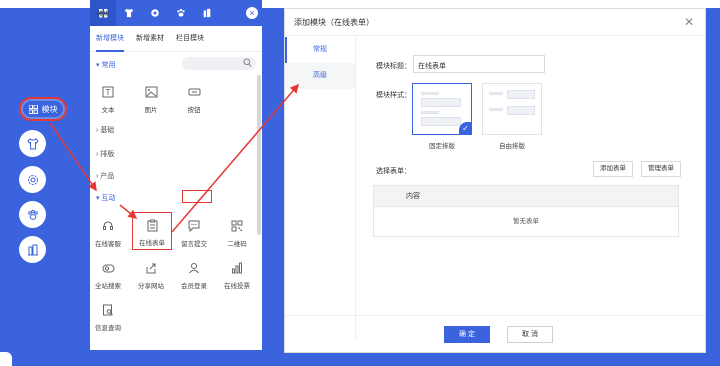 This screenshot has width=720, height=366. Describe the element at coordinates (152, 225) in the screenshot. I see `clipboard-icon` at that location.